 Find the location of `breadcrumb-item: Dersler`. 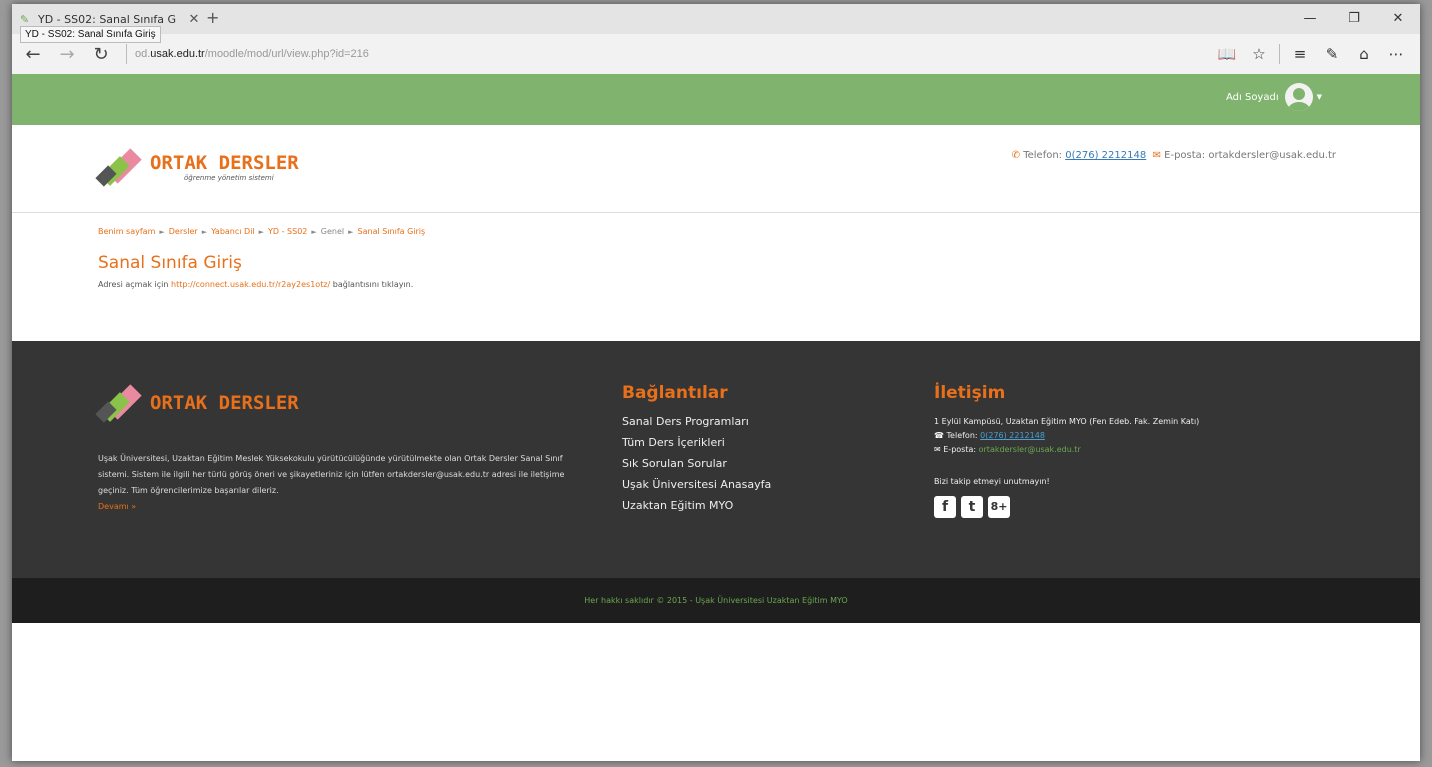

breadcrumb-item: Dersler is located at coordinates (183, 231).